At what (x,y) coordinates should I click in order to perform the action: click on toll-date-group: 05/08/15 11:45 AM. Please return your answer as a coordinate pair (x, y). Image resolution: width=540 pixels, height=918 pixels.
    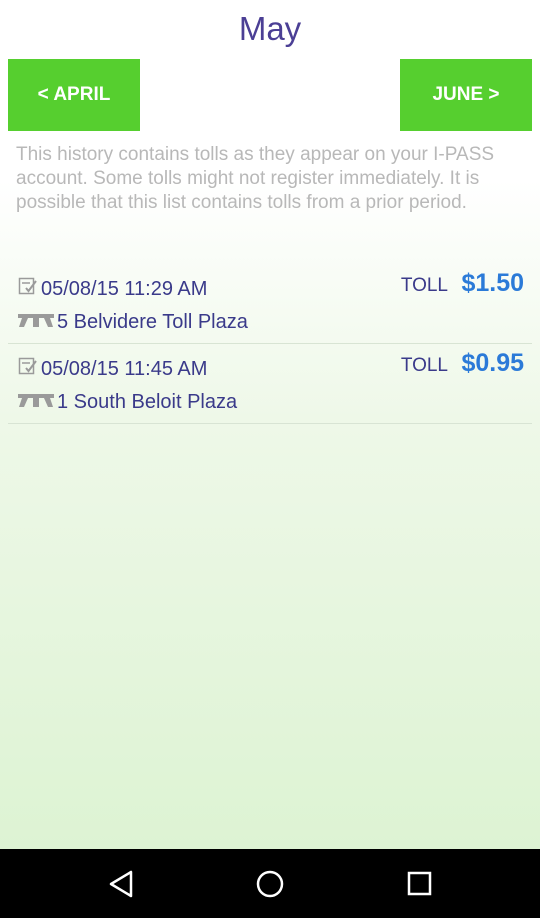
    Looking at the image, I should click on (112, 369).